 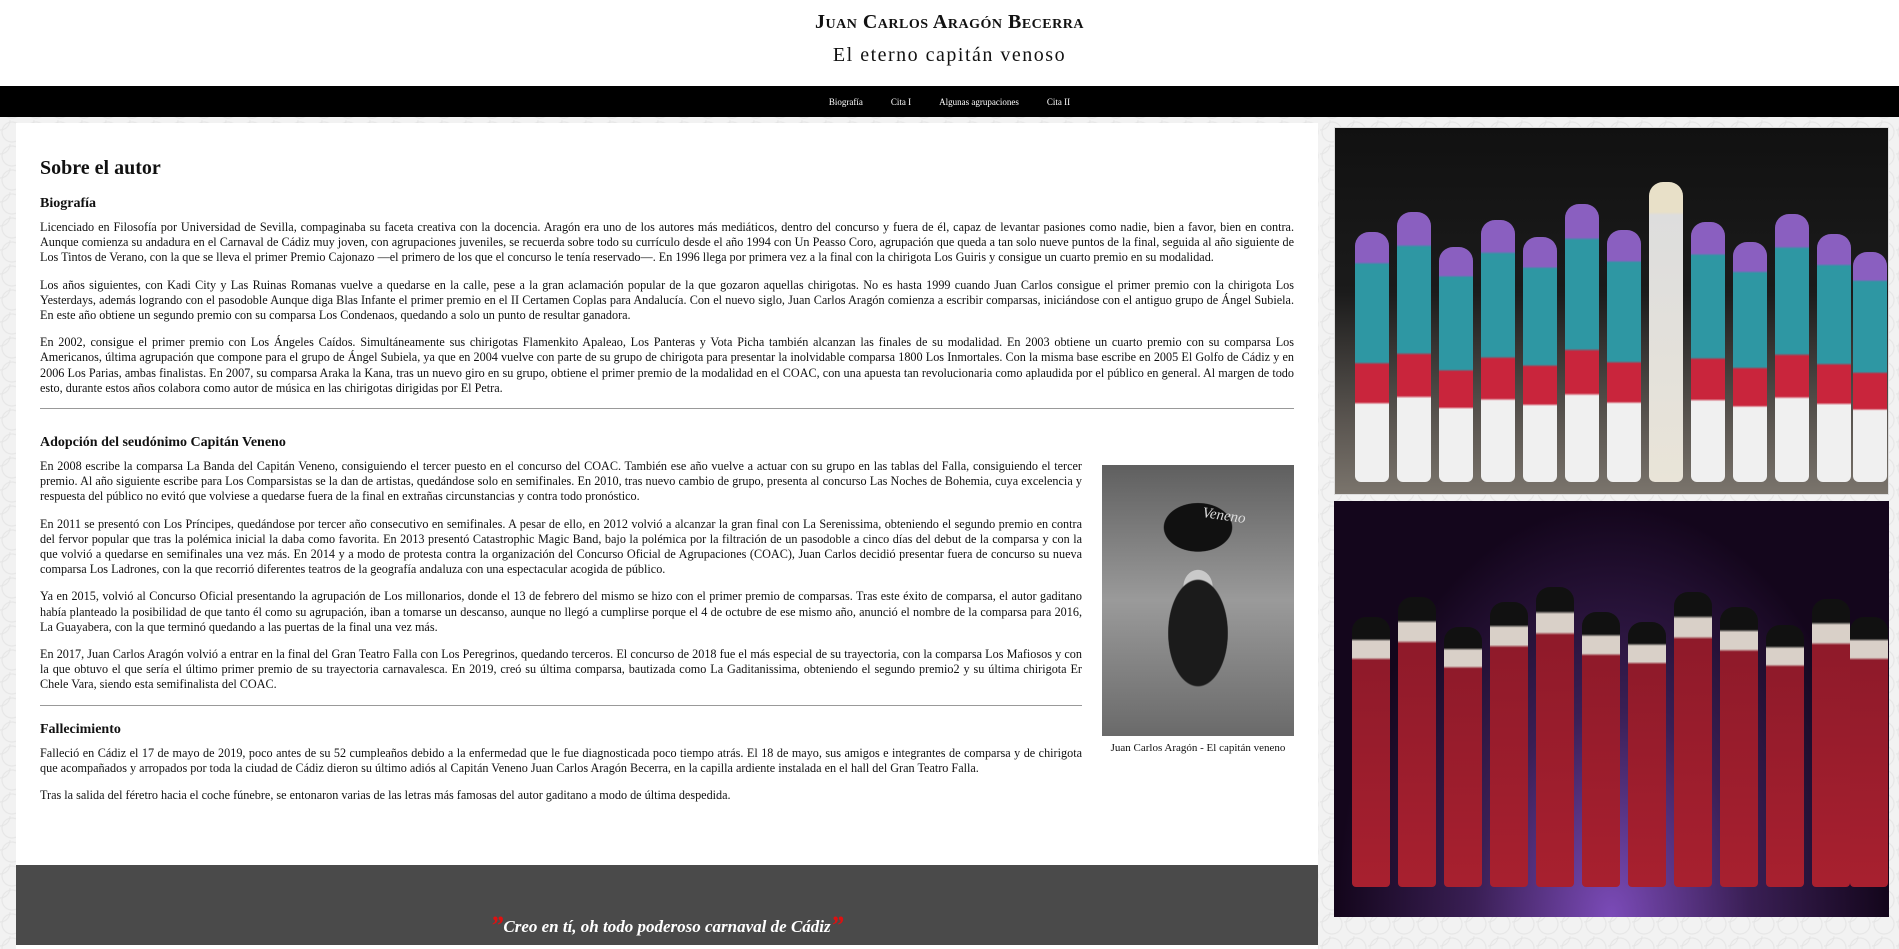 I want to click on author-photo-graphic: Veneno, so click(x=1224, y=516).